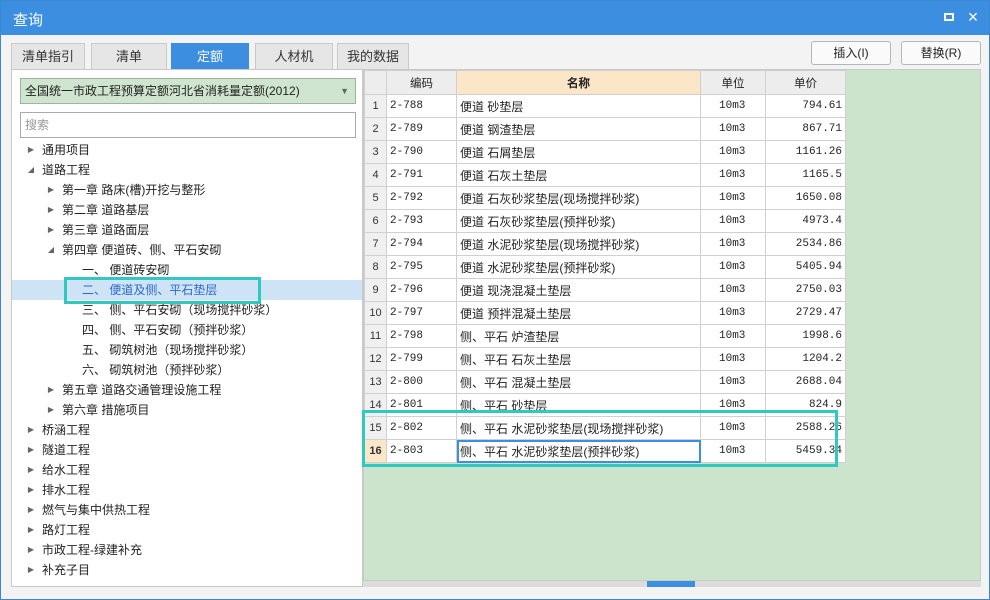  I want to click on replace-button: 替换(R), so click(941, 53).